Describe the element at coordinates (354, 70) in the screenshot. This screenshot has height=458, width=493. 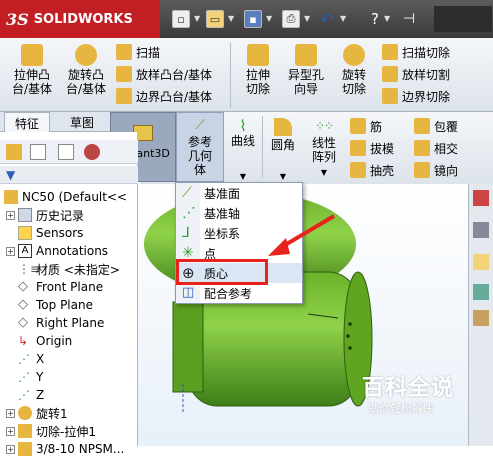
I see `revolve-cut-button: 旋转切除` at that location.